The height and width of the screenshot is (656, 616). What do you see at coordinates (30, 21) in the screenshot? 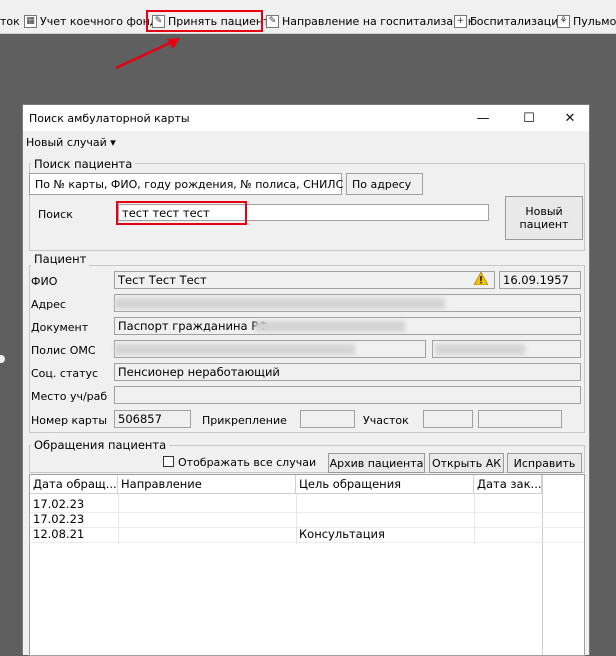
I see `grid-icon: ▦` at bounding box center [30, 21].